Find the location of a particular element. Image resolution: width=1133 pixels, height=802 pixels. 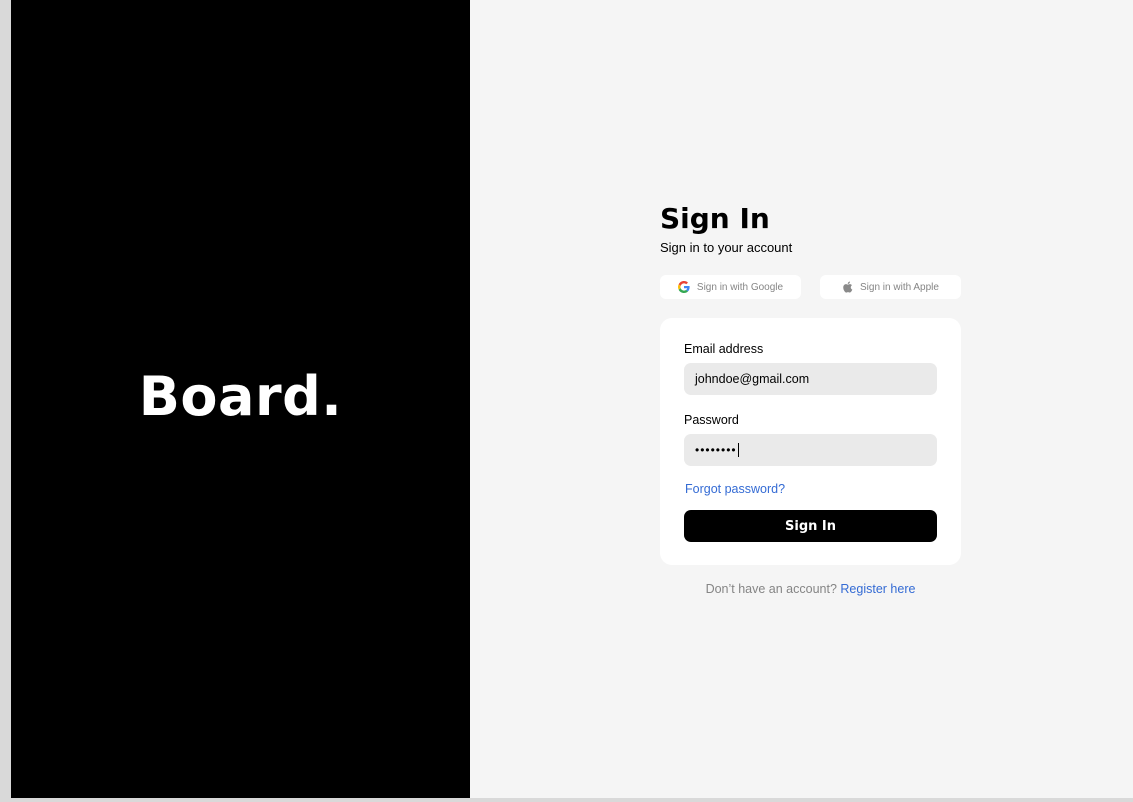

email-label: Email address is located at coordinates (724, 349).